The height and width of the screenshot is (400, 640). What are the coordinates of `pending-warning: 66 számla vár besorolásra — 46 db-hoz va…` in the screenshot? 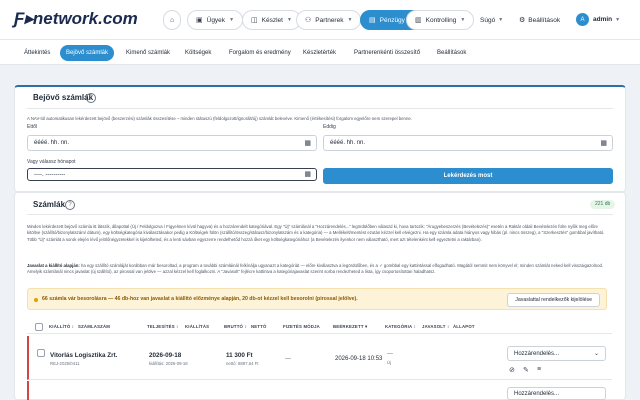 It's located at (317, 299).